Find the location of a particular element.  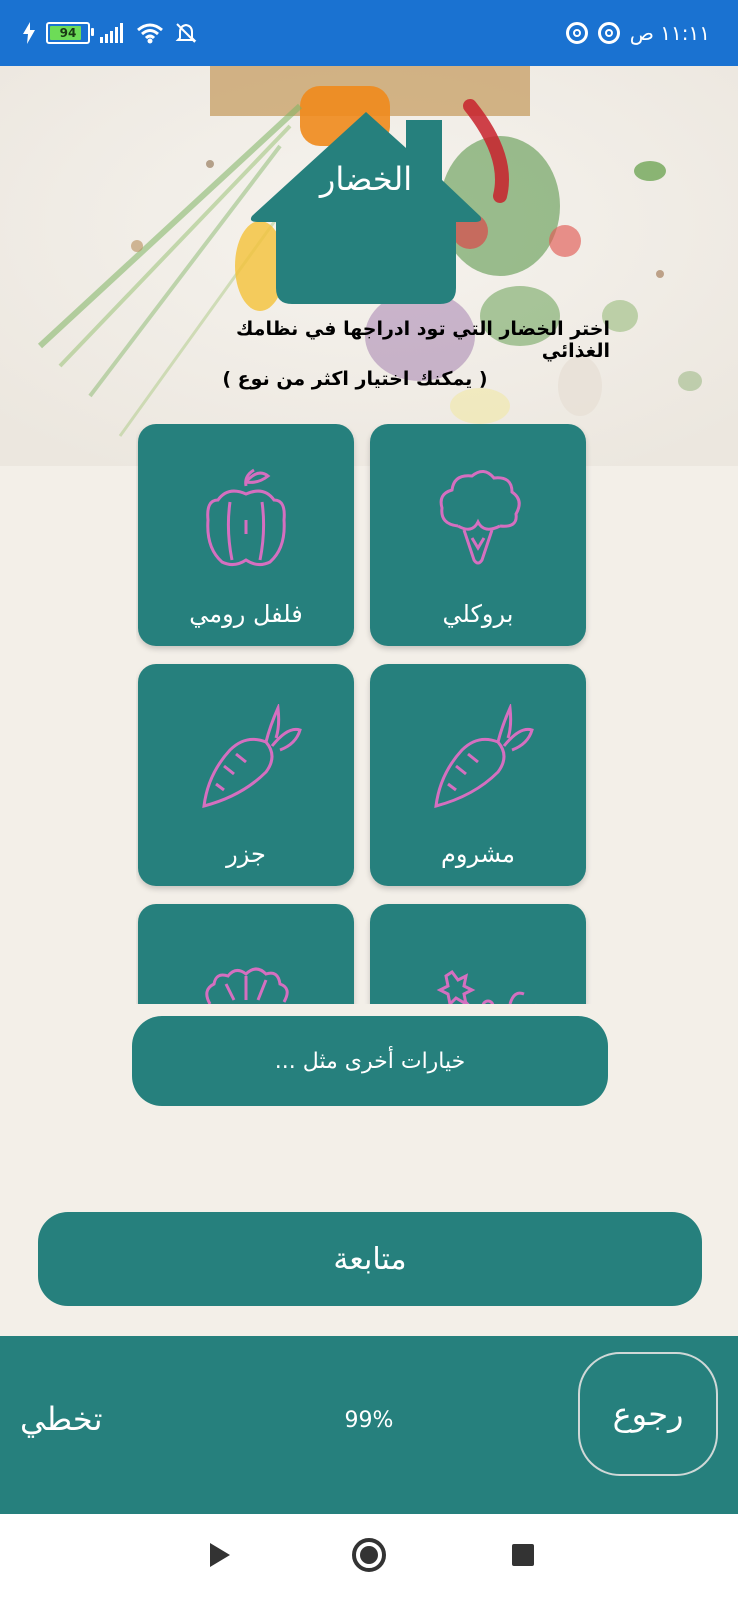

instructions-sub: ( يمكنك اختيار اكثر من نوع ) is located at coordinates (355, 379).